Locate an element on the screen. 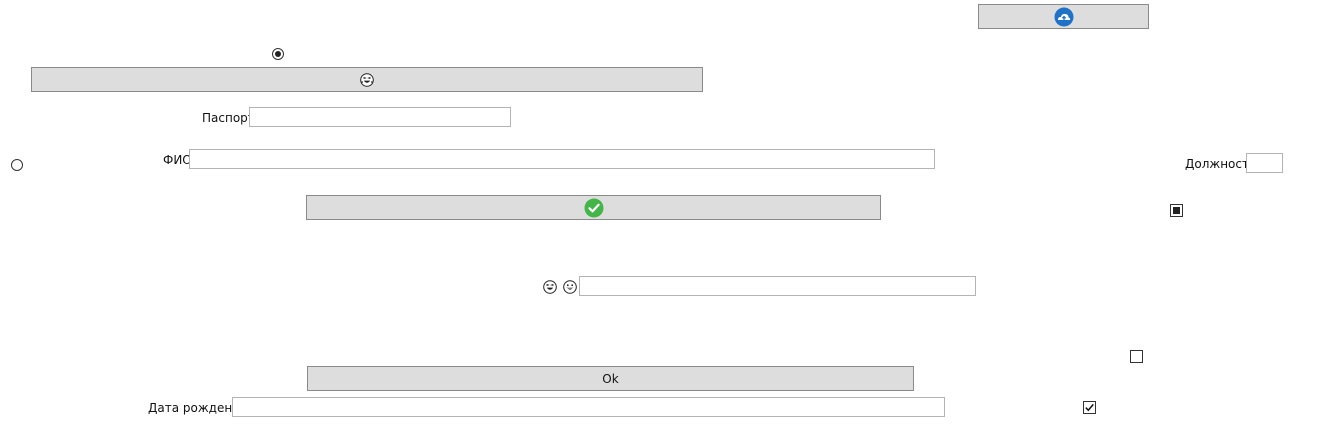 The width and height of the screenshot is (1322, 430). checkmark-icon is located at coordinates (1089, 407).